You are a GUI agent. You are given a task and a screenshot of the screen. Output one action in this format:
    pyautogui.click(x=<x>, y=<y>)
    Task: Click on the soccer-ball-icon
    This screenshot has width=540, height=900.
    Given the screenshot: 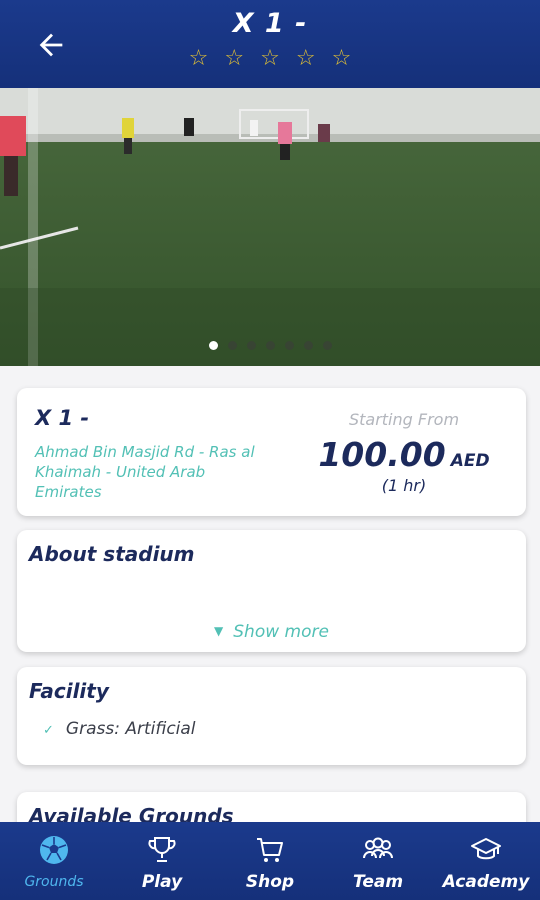 What is the action you would take?
    pyautogui.click(x=54, y=850)
    